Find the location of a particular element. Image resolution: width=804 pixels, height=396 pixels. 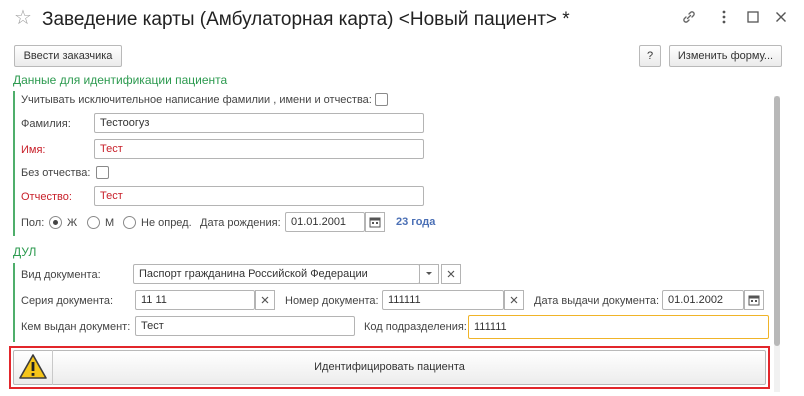

division-code-label: Код подразделения: is located at coordinates (415, 327).